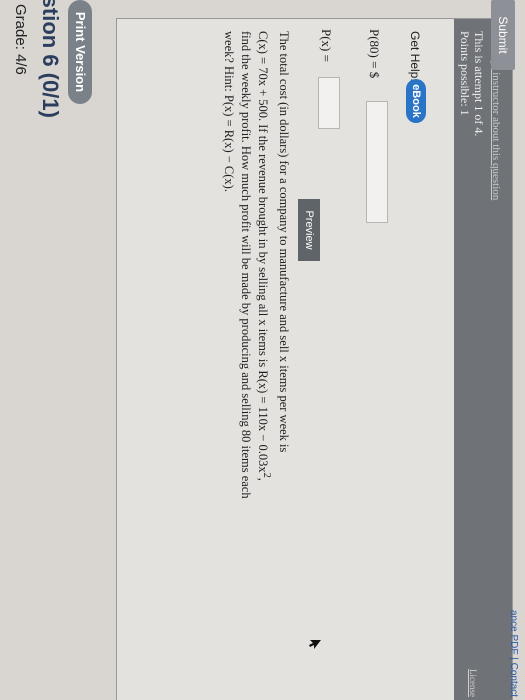 The image size is (525, 700). What do you see at coordinates (228, 111) in the screenshot?
I see `problem-line-4: week? Hint: P(x) = R(x) − C(x).` at bounding box center [228, 111].